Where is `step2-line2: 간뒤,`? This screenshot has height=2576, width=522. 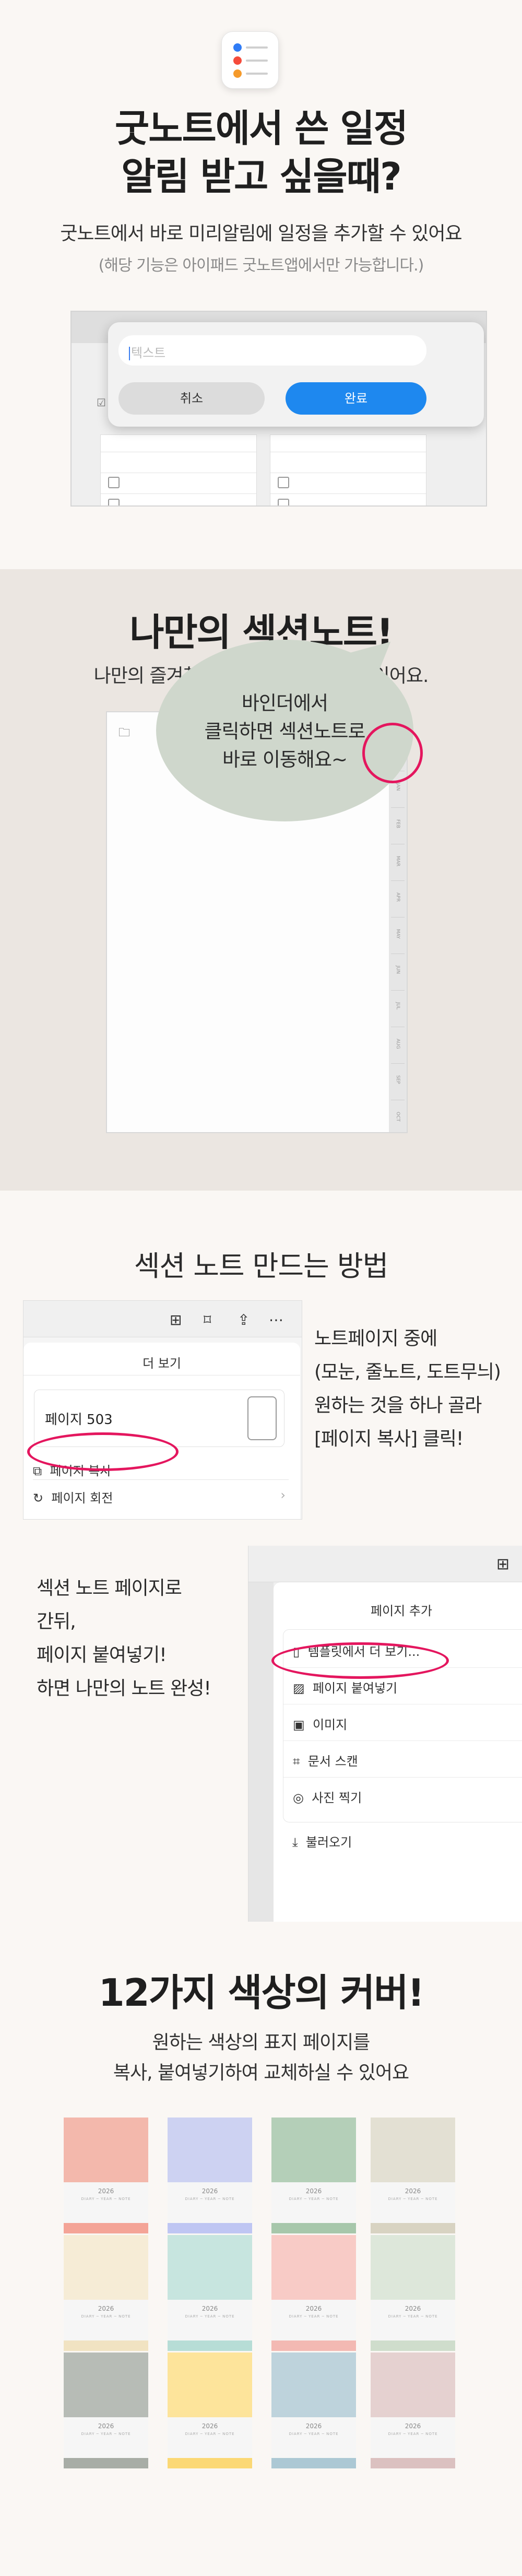
step2-line2: 간뒤, is located at coordinates (56, 1621).